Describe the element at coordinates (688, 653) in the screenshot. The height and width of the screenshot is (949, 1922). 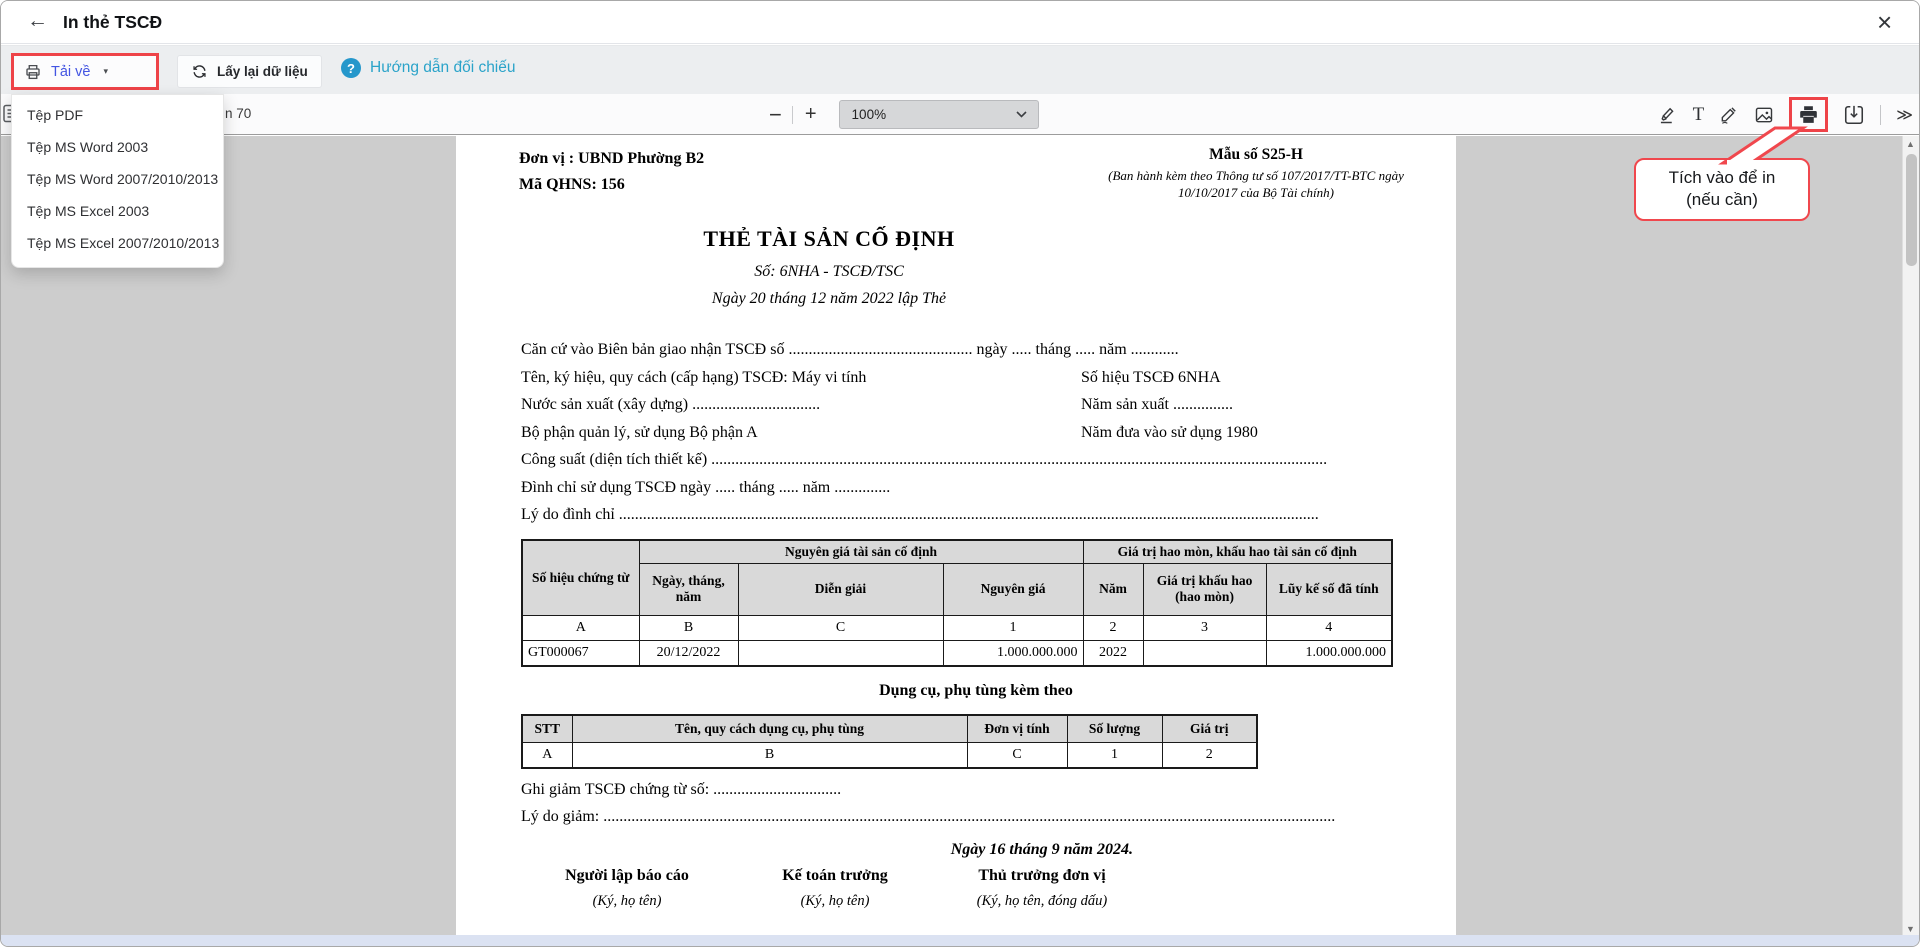
I see `cell-date: 20/12/2022` at that location.